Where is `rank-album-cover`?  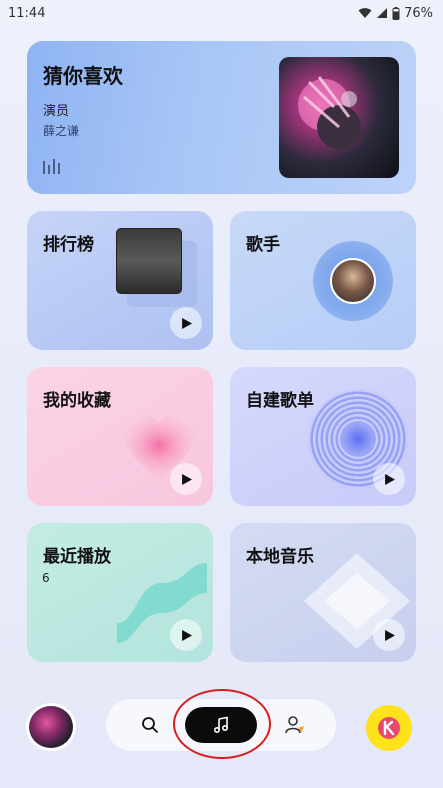
rank-album-cover is located at coordinates (149, 261).